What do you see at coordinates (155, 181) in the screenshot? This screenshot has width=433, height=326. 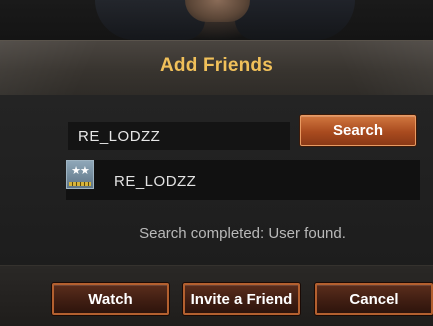 I see `result-player-name: RE_LODZZ` at bounding box center [155, 181].